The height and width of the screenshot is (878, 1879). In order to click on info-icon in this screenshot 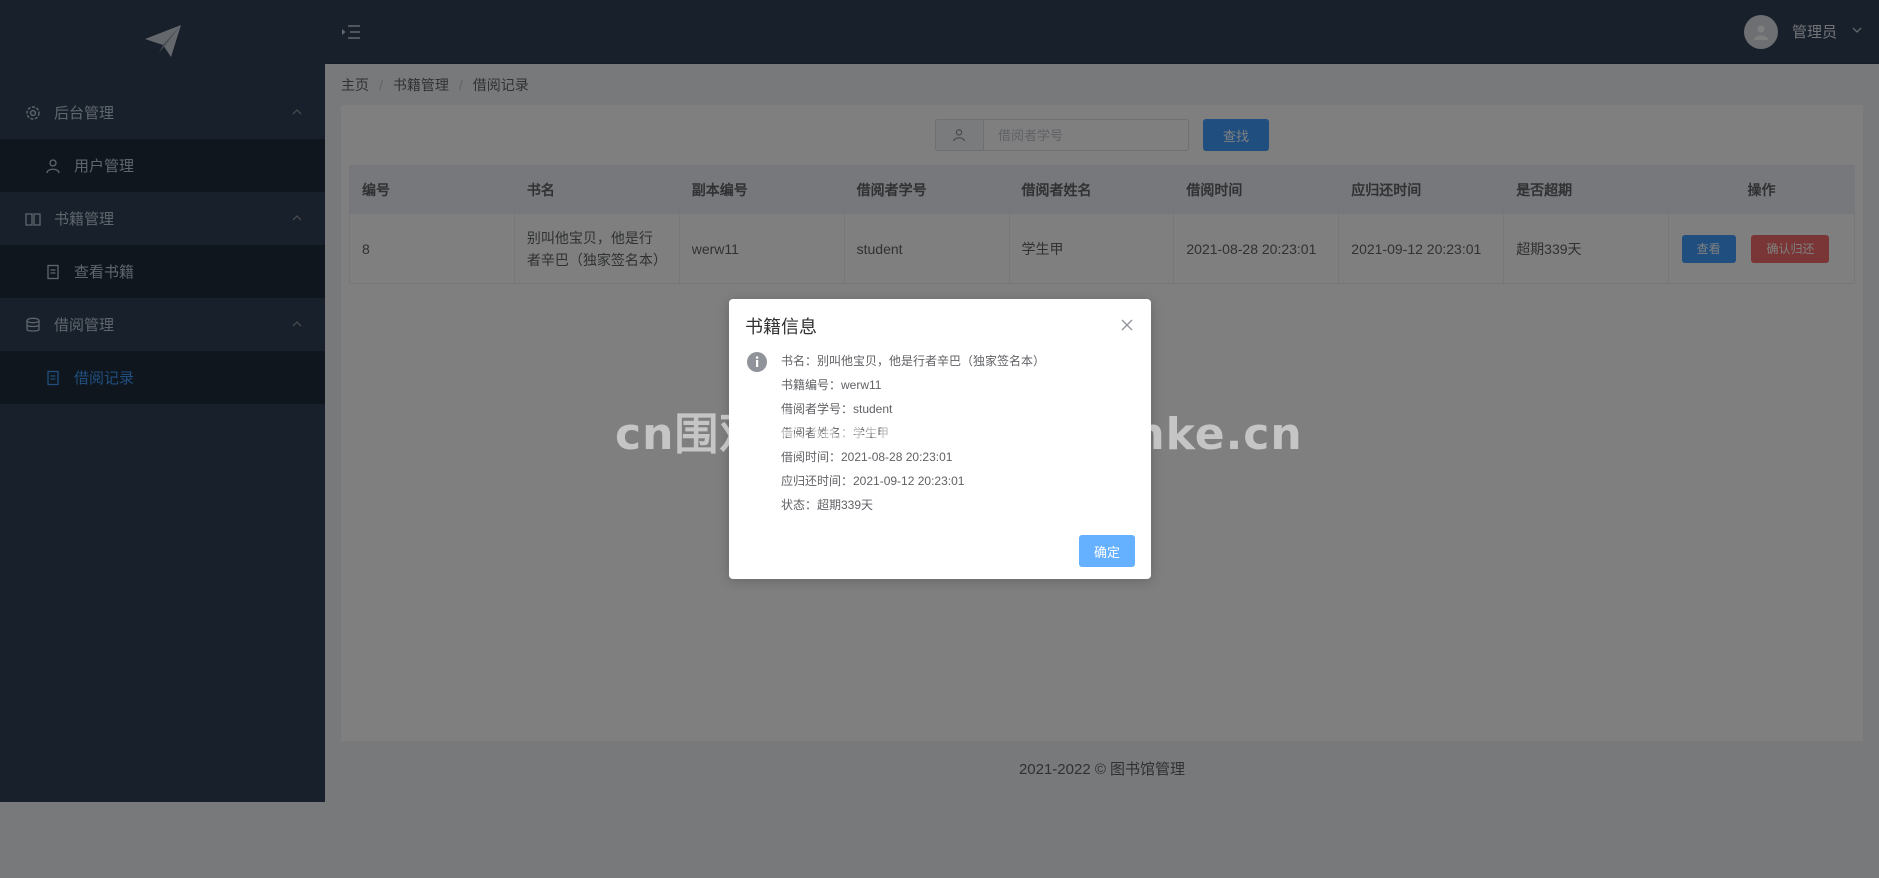, I will do `click(757, 362)`.